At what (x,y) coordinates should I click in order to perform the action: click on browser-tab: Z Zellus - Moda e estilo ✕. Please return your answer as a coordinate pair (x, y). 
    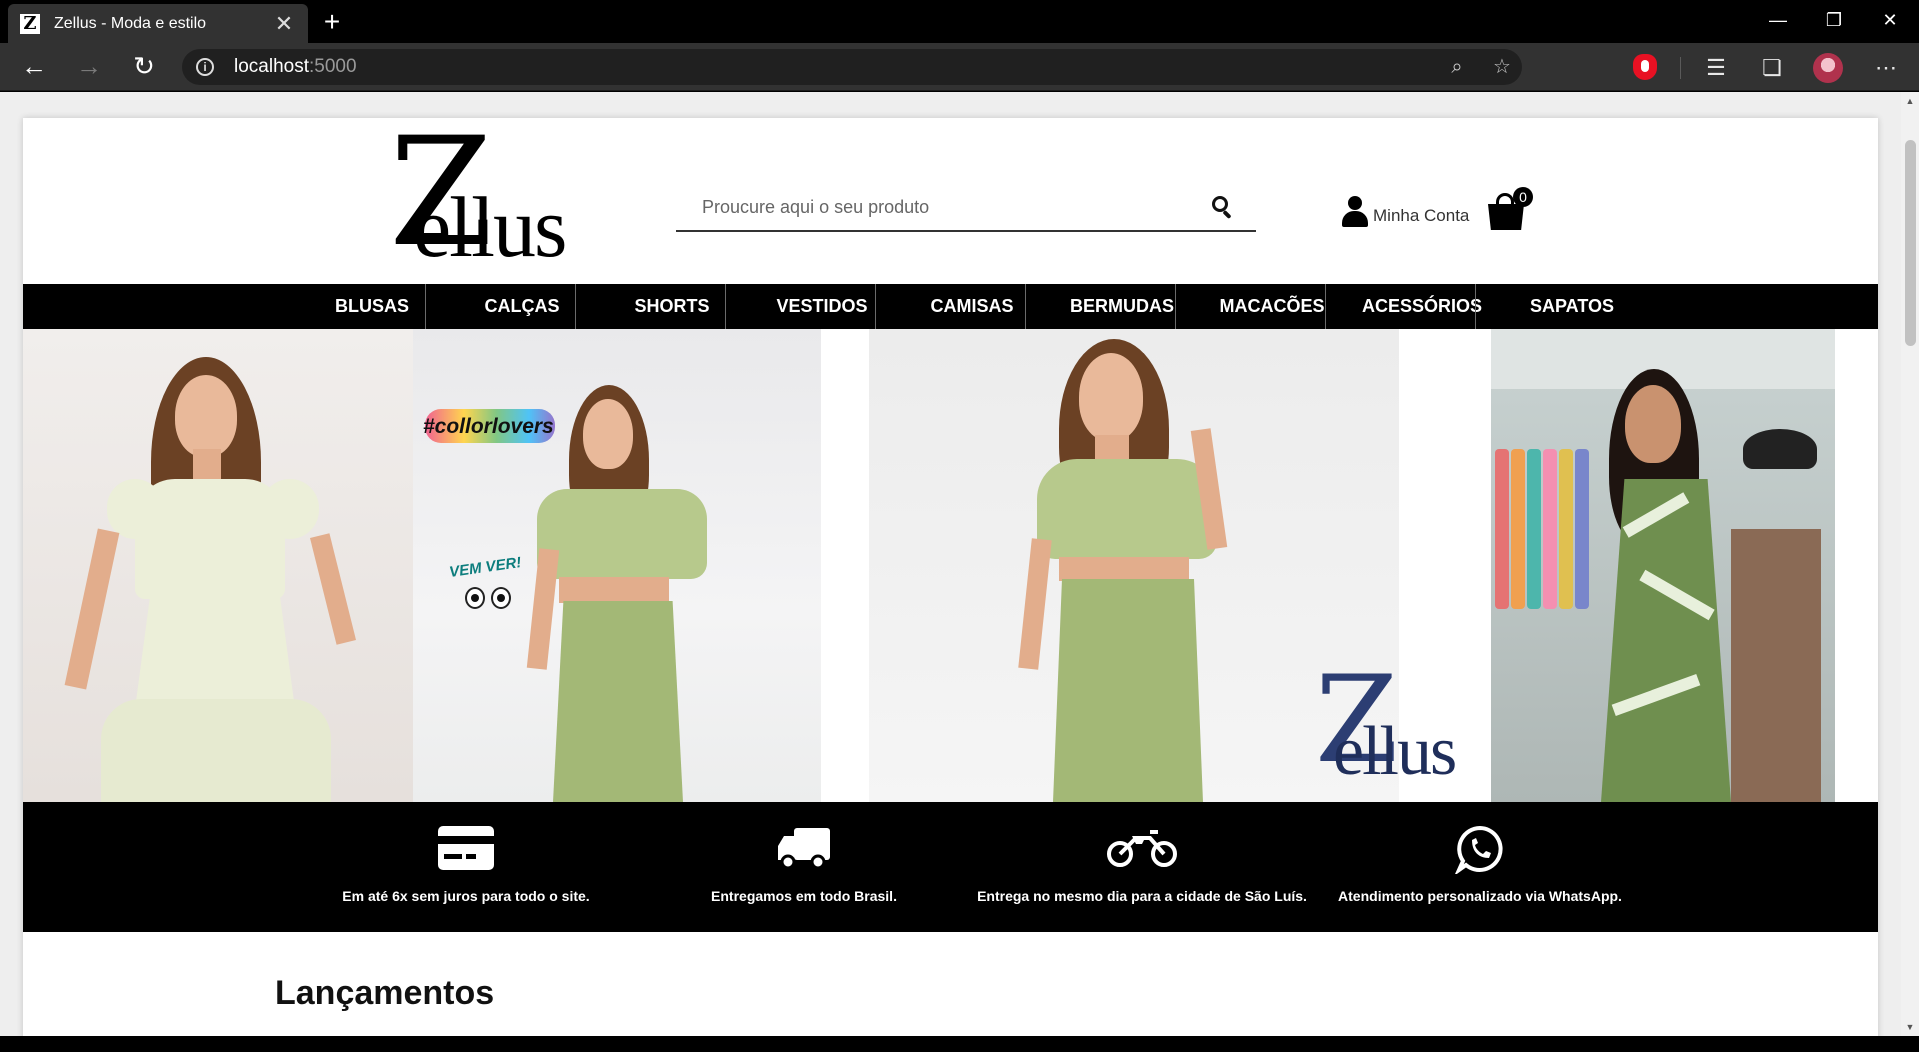
    Looking at the image, I should click on (158, 23).